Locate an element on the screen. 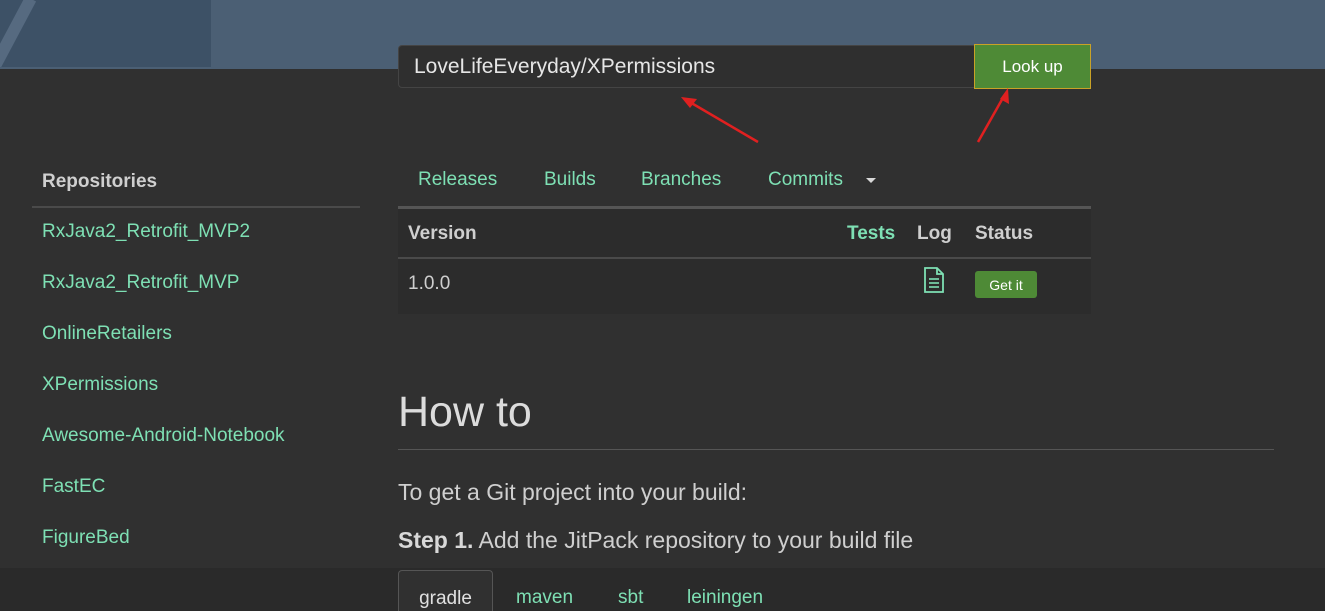  document-icon is located at coordinates (934, 280).